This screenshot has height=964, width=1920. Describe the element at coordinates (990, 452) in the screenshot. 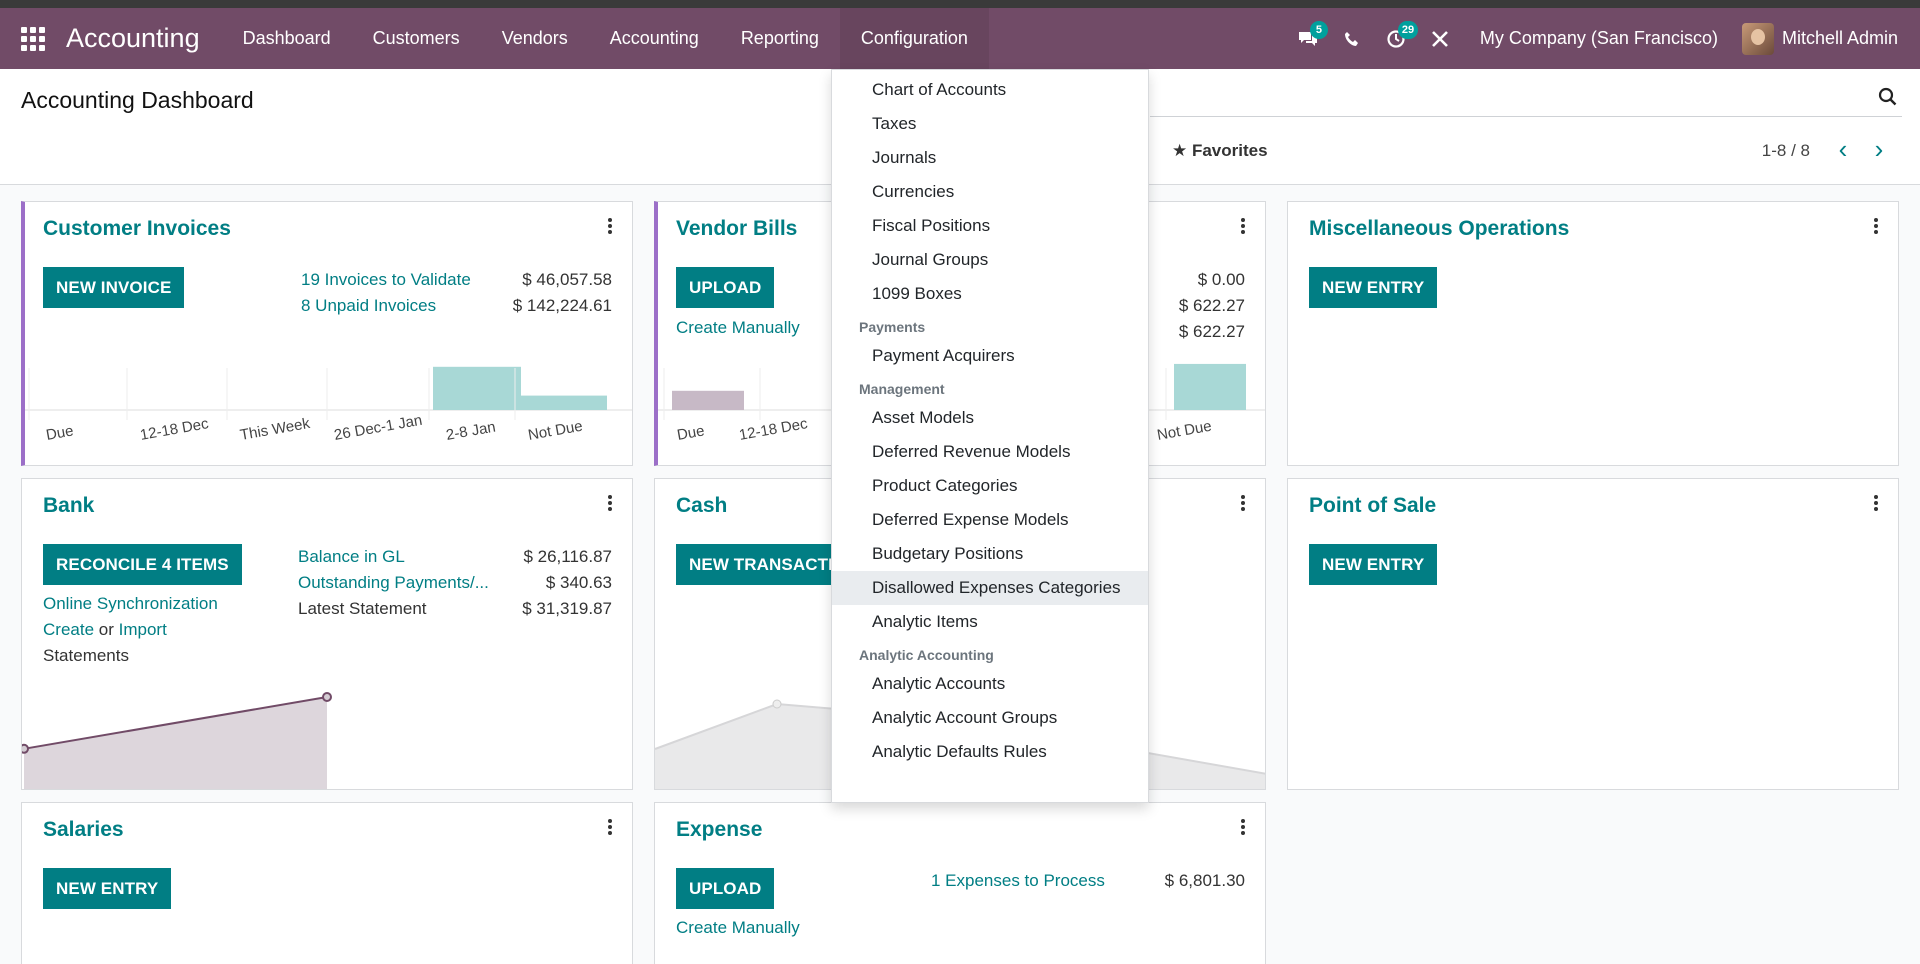

I see `menu-item-deferred-revenue-models: Deferred Revenue Models` at that location.